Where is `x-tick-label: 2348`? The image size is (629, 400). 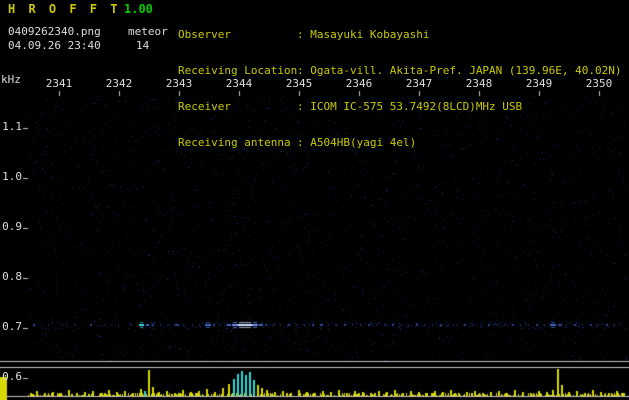
x-tick-label: 2348 is located at coordinates (479, 83).